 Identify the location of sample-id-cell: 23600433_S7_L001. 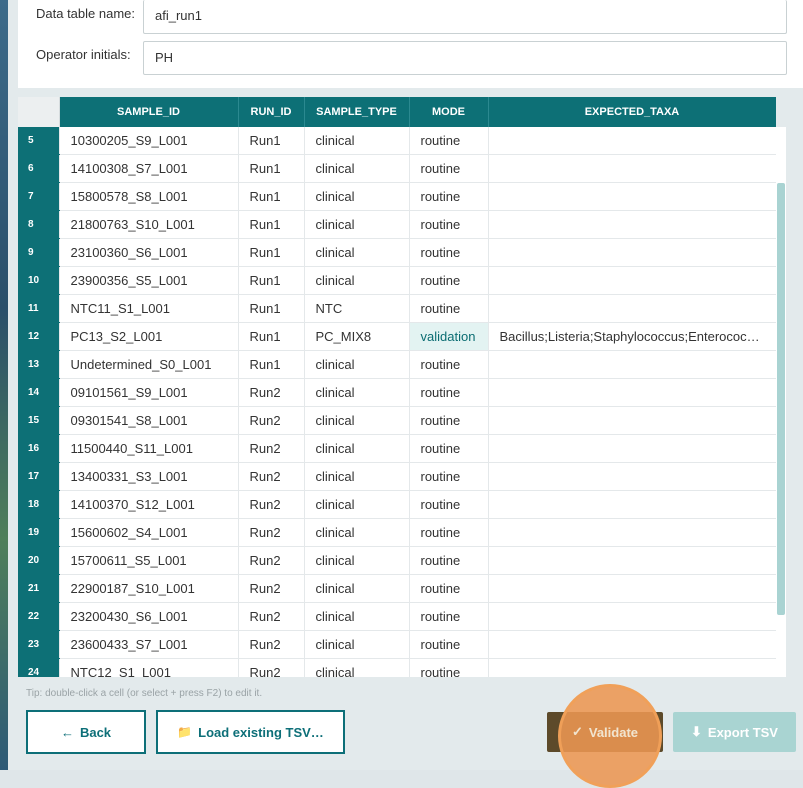
(149, 644).